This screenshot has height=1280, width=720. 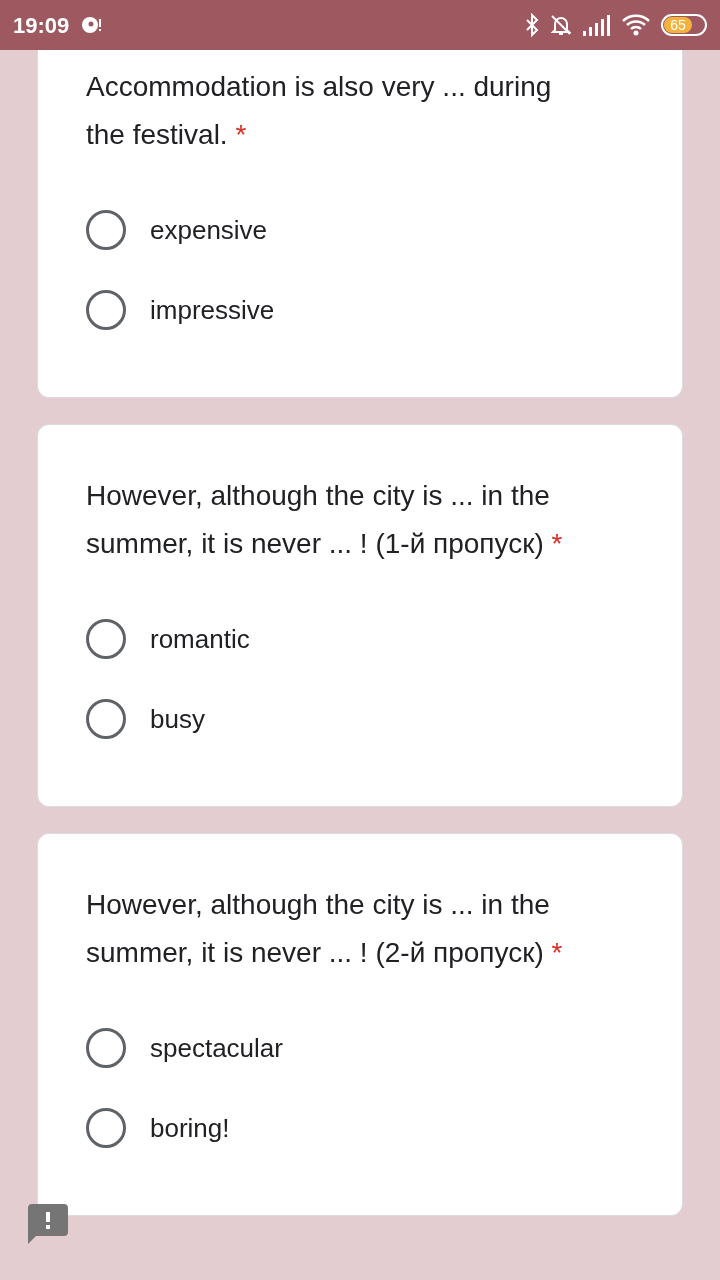 What do you see at coordinates (190, 1128) in the screenshot?
I see `option-label: boring!` at bounding box center [190, 1128].